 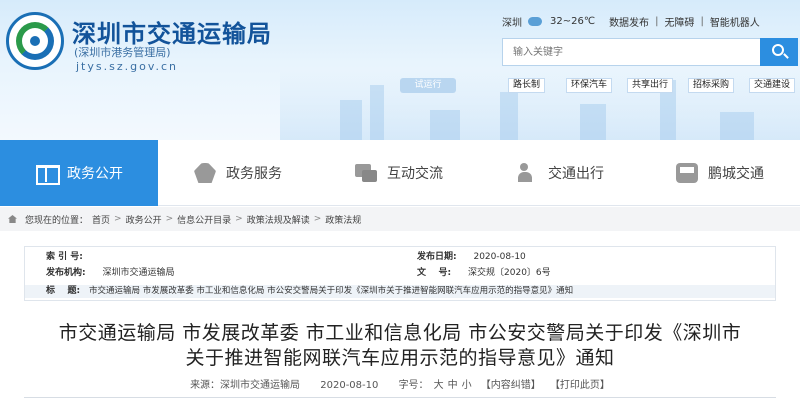 What do you see at coordinates (400, 333) in the screenshot?
I see `article-title-line-1: 市交通运输局 市发展改革委 市工业和信息化局 市公安交警局关于印发《深圳市` at bounding box center [400, 333].